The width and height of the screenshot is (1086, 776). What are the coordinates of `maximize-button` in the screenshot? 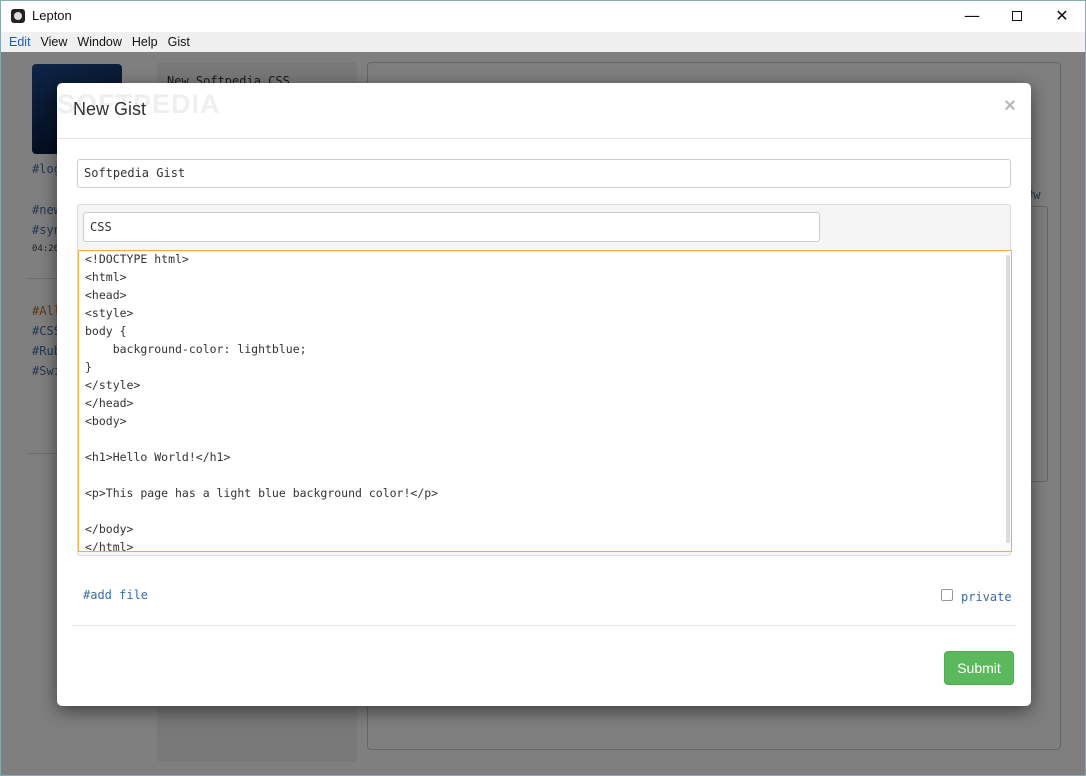 It's located at (1017, 16).